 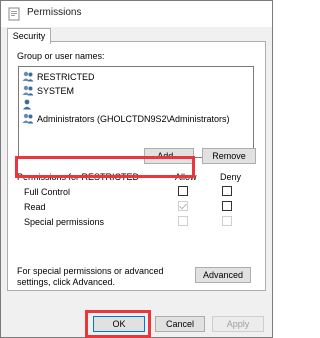 What do you see at coordinates (183, 221) in the screenshot?
I see `special-allow-checkbox` at bounding box center [183, 221].